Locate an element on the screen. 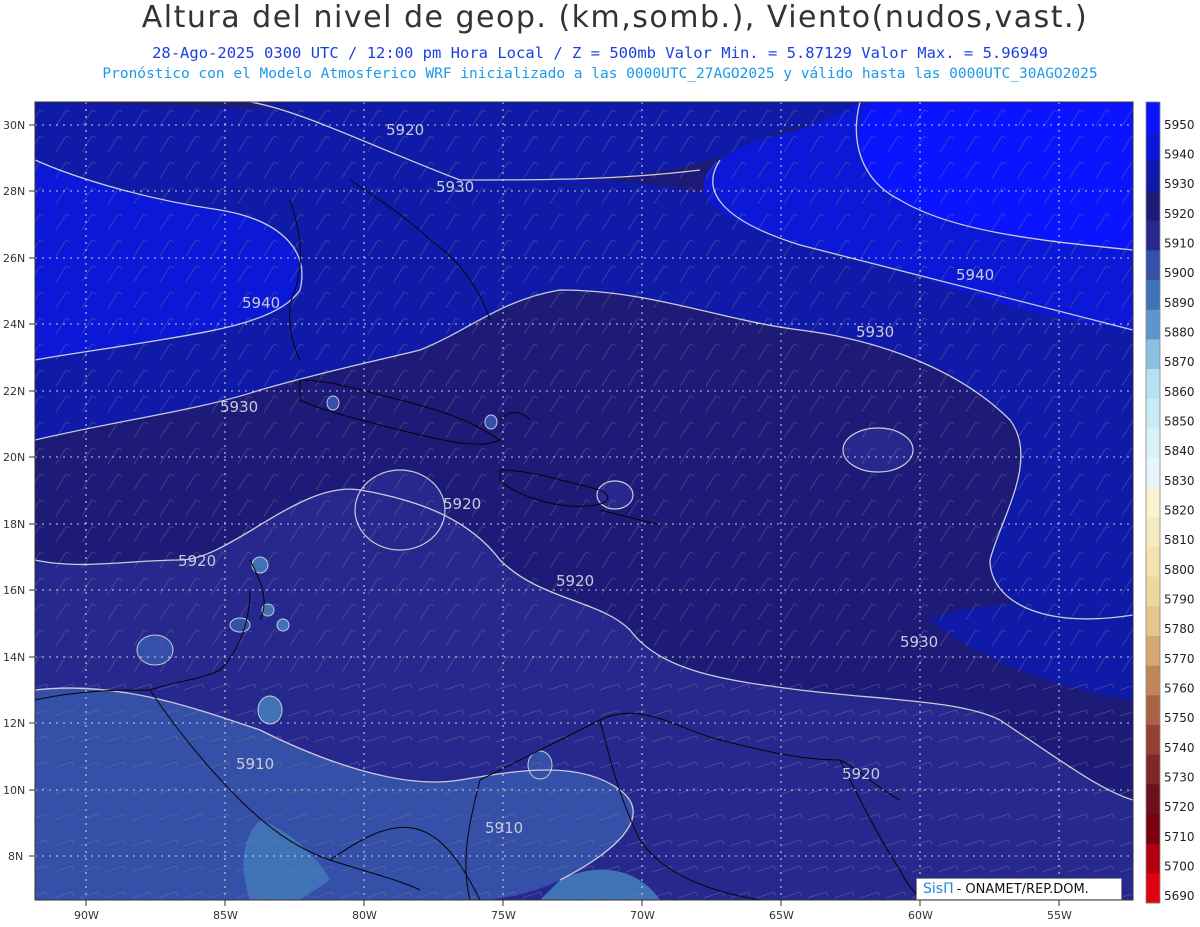 This screenshot has width=1200, height=927. colorbar-level-label: 5780 is located at coordinates (1179, 629).